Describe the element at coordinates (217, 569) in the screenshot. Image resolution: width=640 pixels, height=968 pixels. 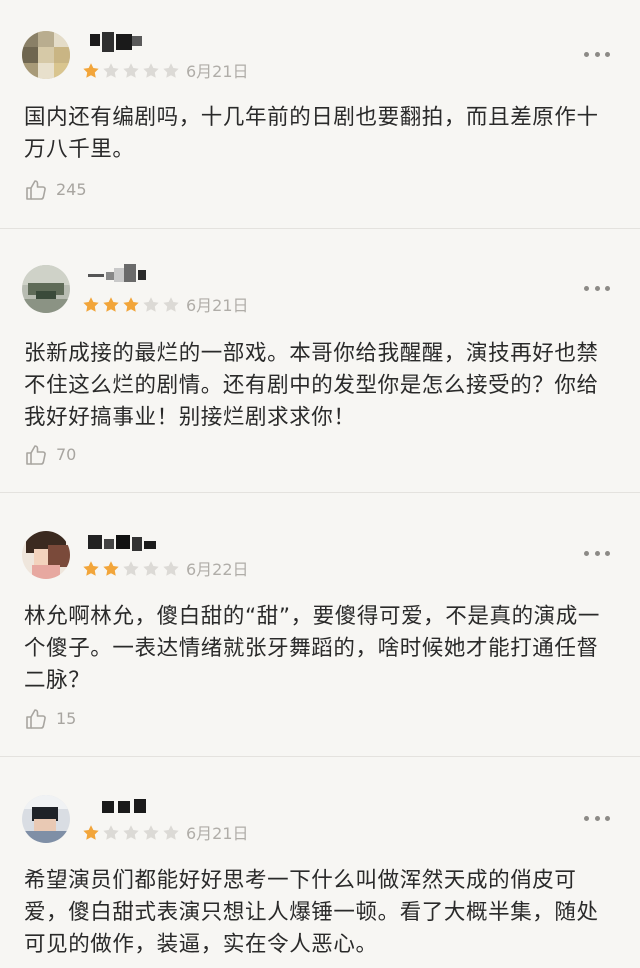
I see `review-date: 6月22日` at that location.